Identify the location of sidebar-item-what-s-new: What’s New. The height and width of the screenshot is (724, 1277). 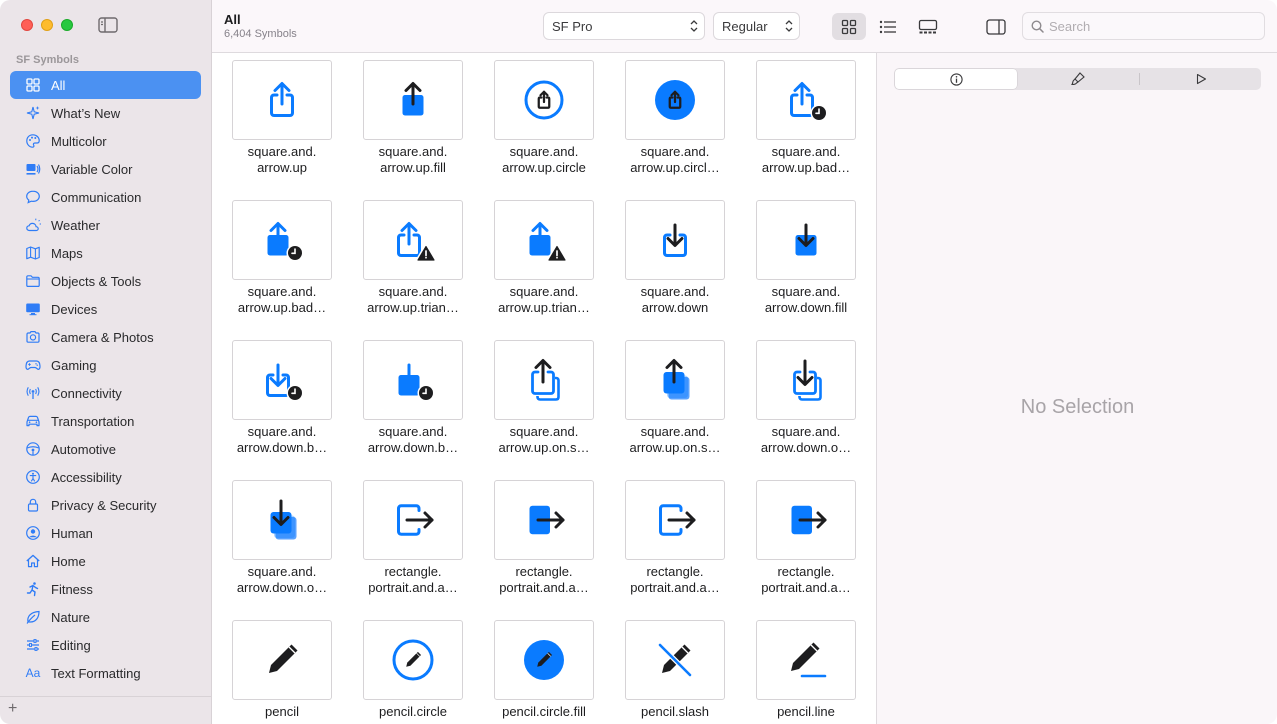
(105, 113).